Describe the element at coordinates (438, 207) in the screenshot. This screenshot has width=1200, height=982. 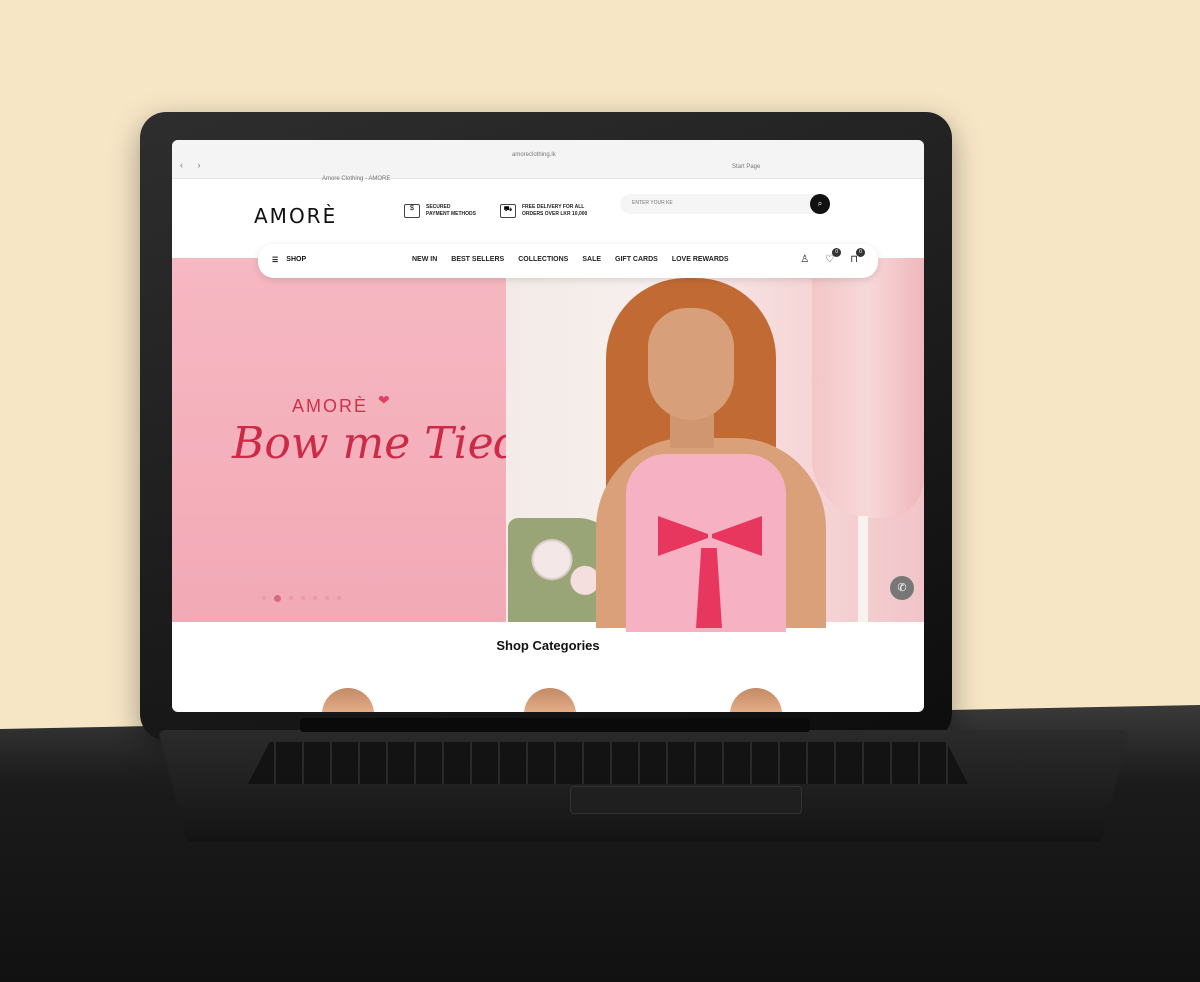
I see `secured-title: SECURED` at that location.